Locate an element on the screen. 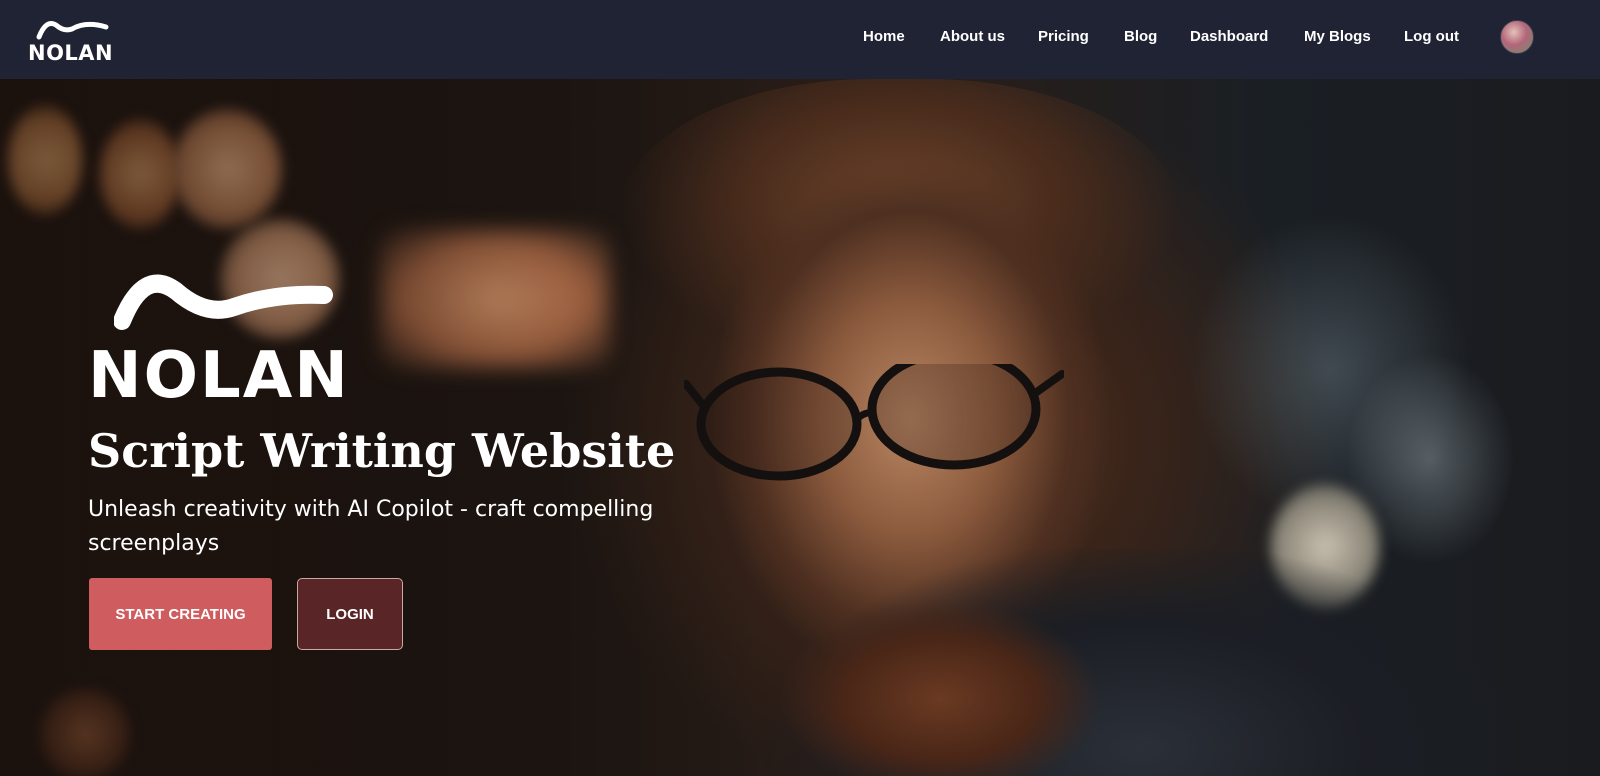 This screenshot has width=1600, height=776. hero-title: Script Writing Website is located at coordinates (382, 451).